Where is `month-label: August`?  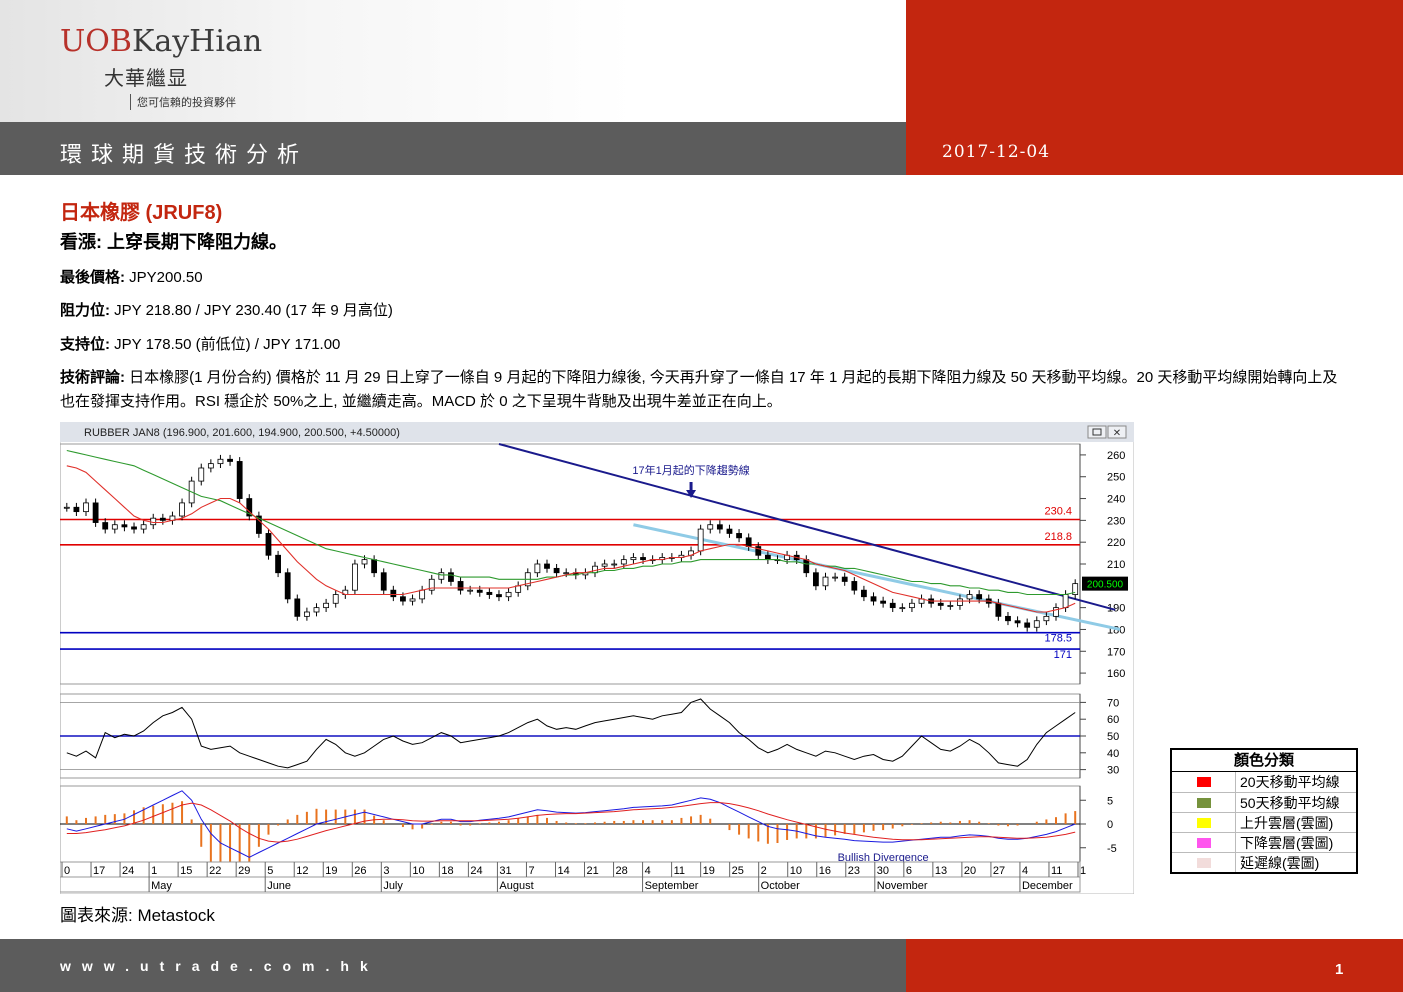 month-label: August is located at coordinates (516, 886).